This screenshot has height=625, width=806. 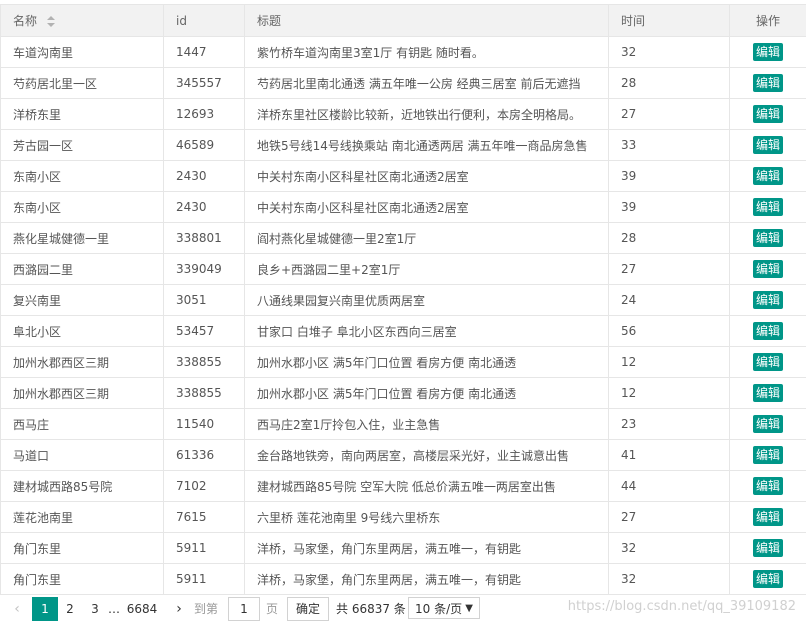 What do you see at coordinates (82, 362) in the screenshot?
I see `cell-name: 加州水郡西区三期` at bounding box center [82, 362].